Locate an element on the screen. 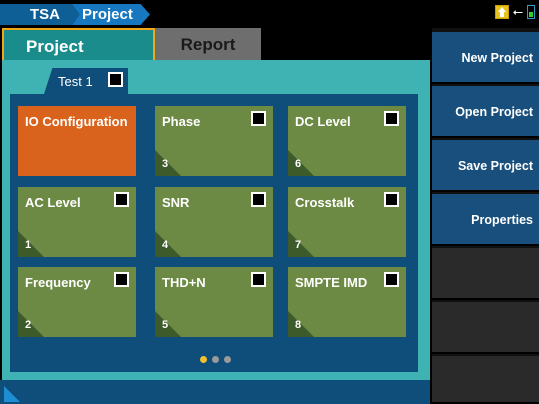  tile-phase: Phase 3 is located at coordinates (214, 141).